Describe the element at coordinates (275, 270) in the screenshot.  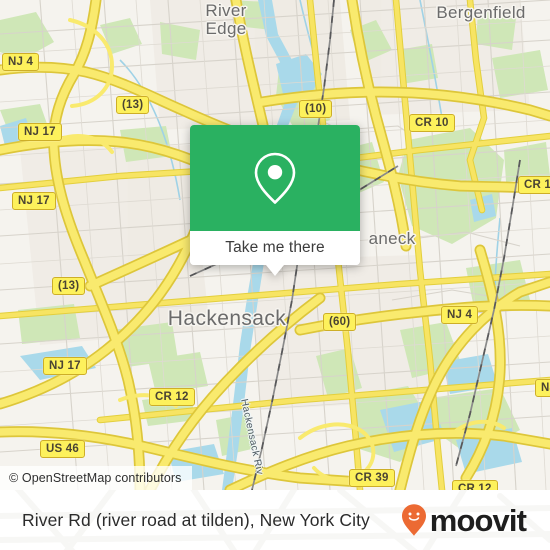
I see `popup-pointer-tail` at that location.